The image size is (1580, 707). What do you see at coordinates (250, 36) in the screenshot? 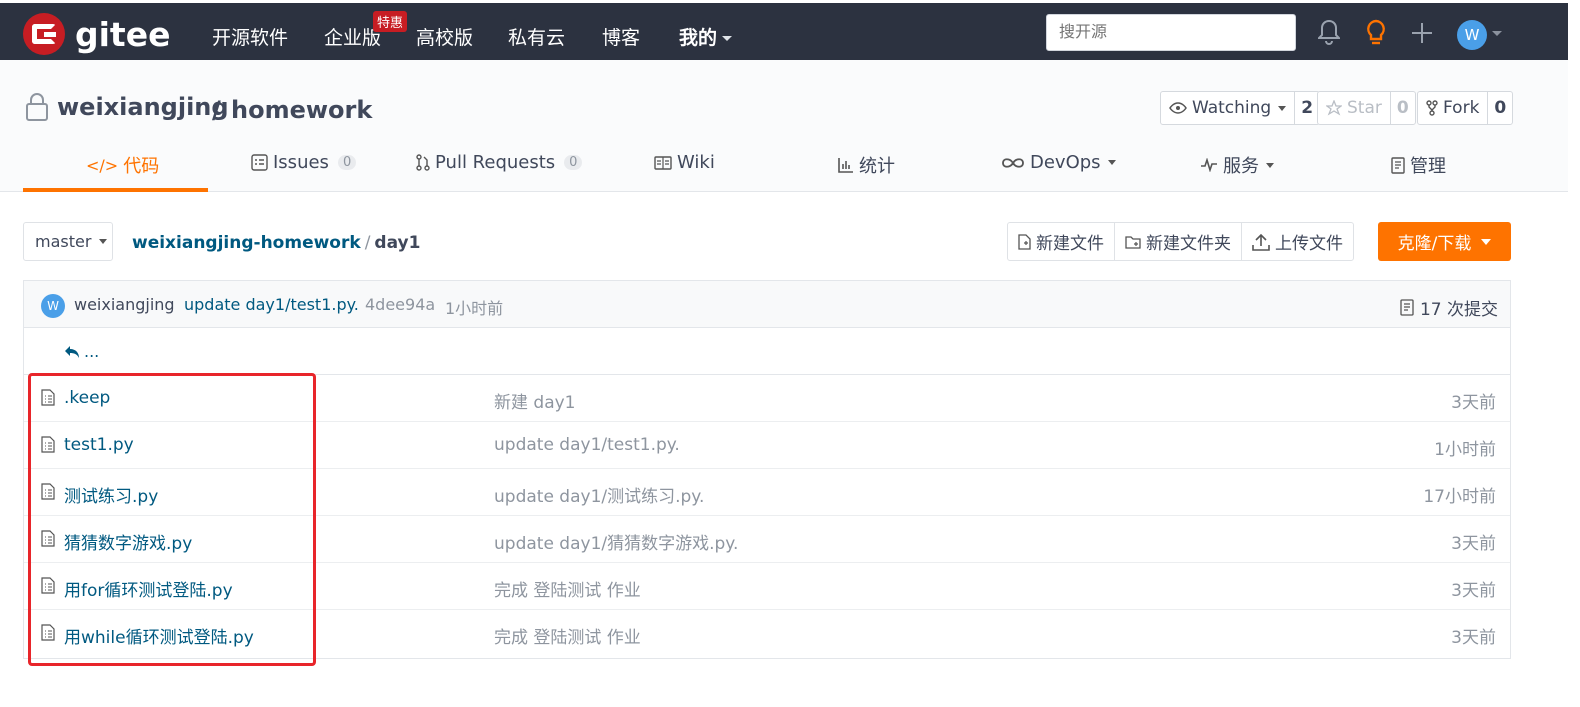
I see `nav-open-source: 开源软件` at bounding box center [250, 36].